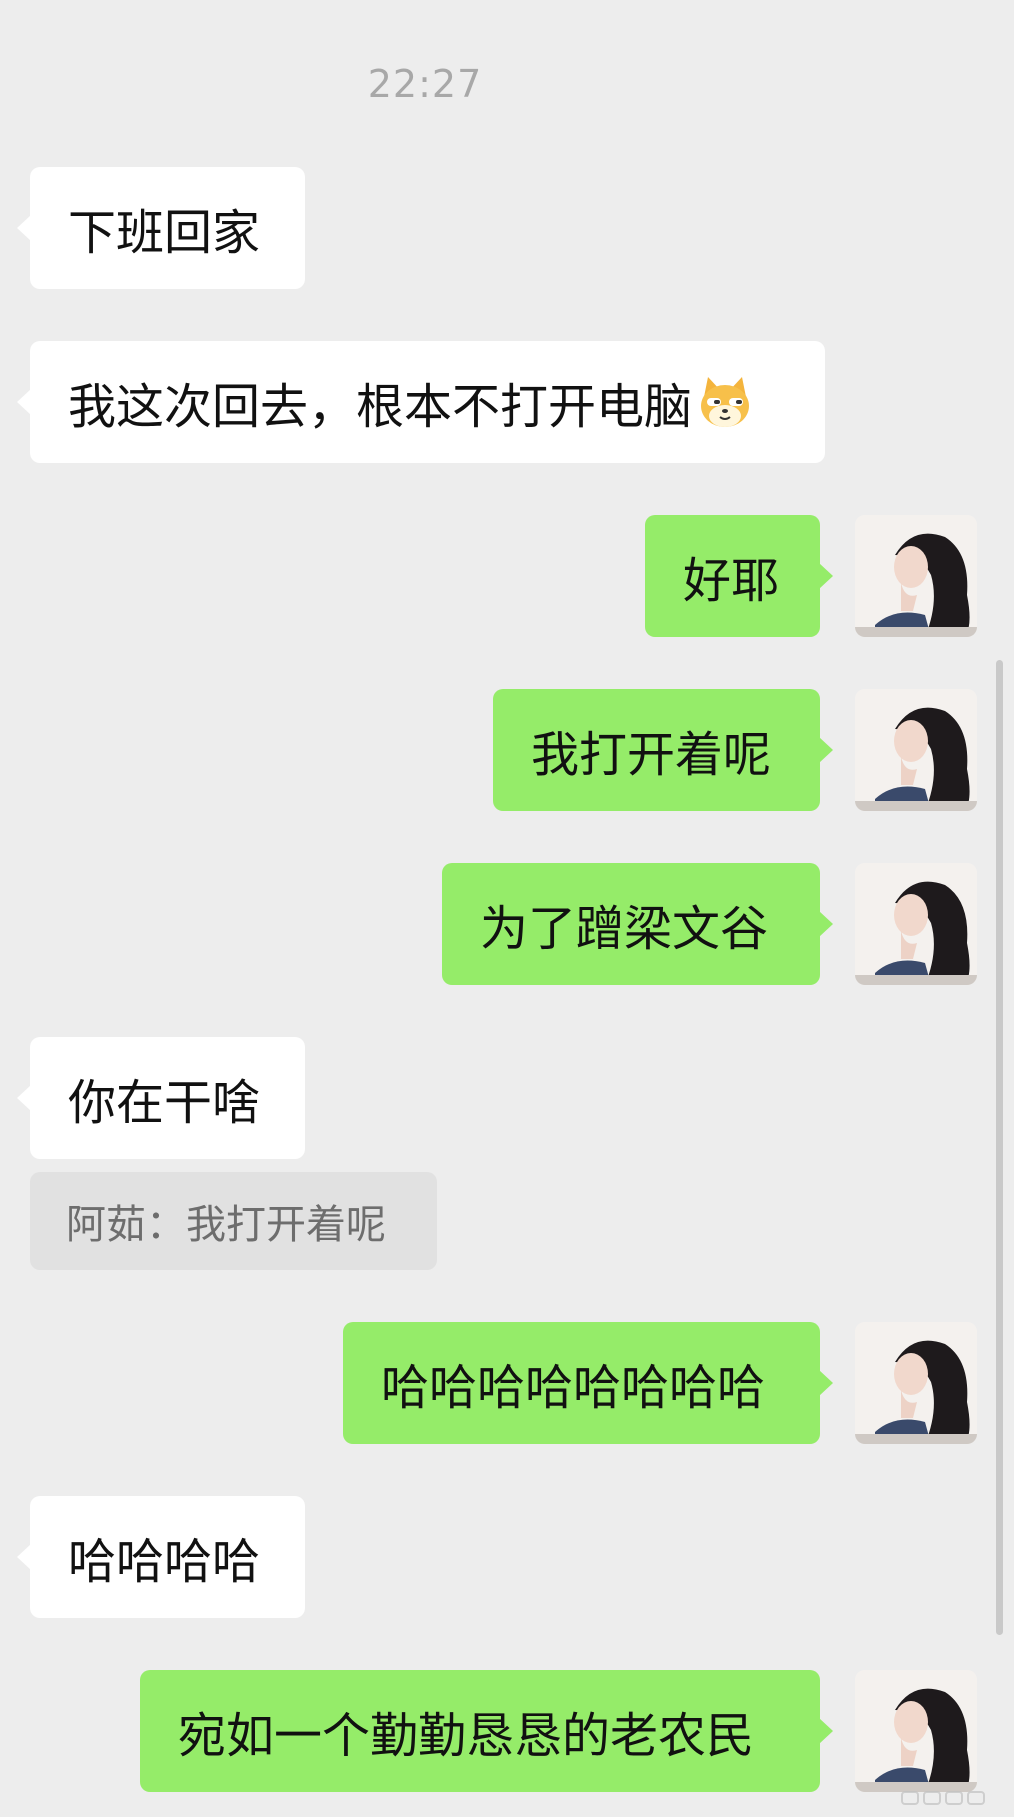 This screenshot has height=1817, width=1014. What do you see at coordinates (380, 407) in the screenshot?
I see `message-text: 我这次回去，根本不打开电脑` at bounding box center [380, 407].